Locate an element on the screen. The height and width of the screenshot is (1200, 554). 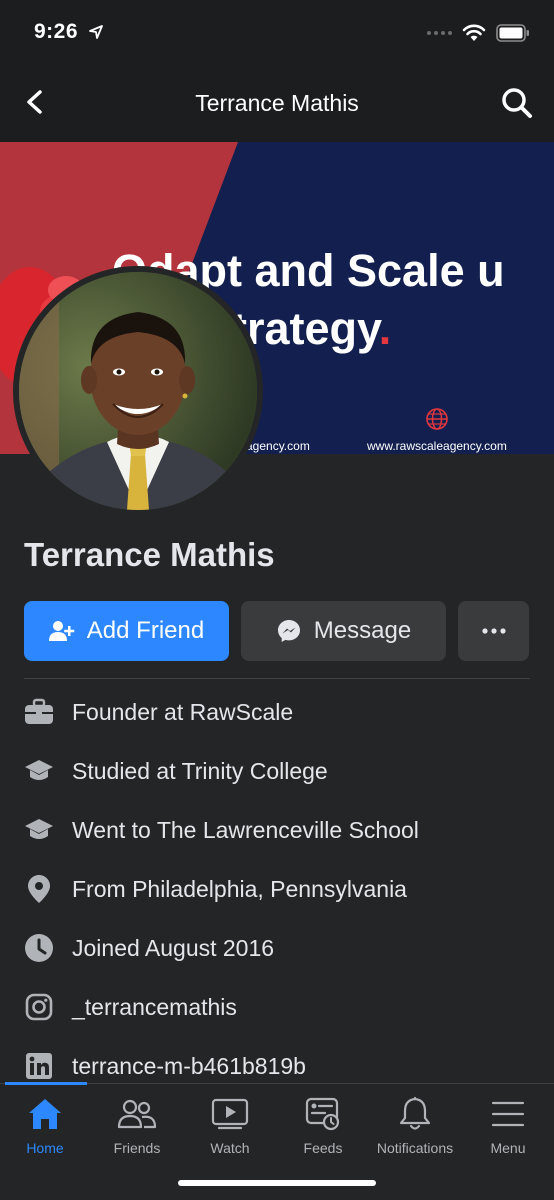
intro-instagram-handle: _terrancemathis is located at coordinates (154, 1007).